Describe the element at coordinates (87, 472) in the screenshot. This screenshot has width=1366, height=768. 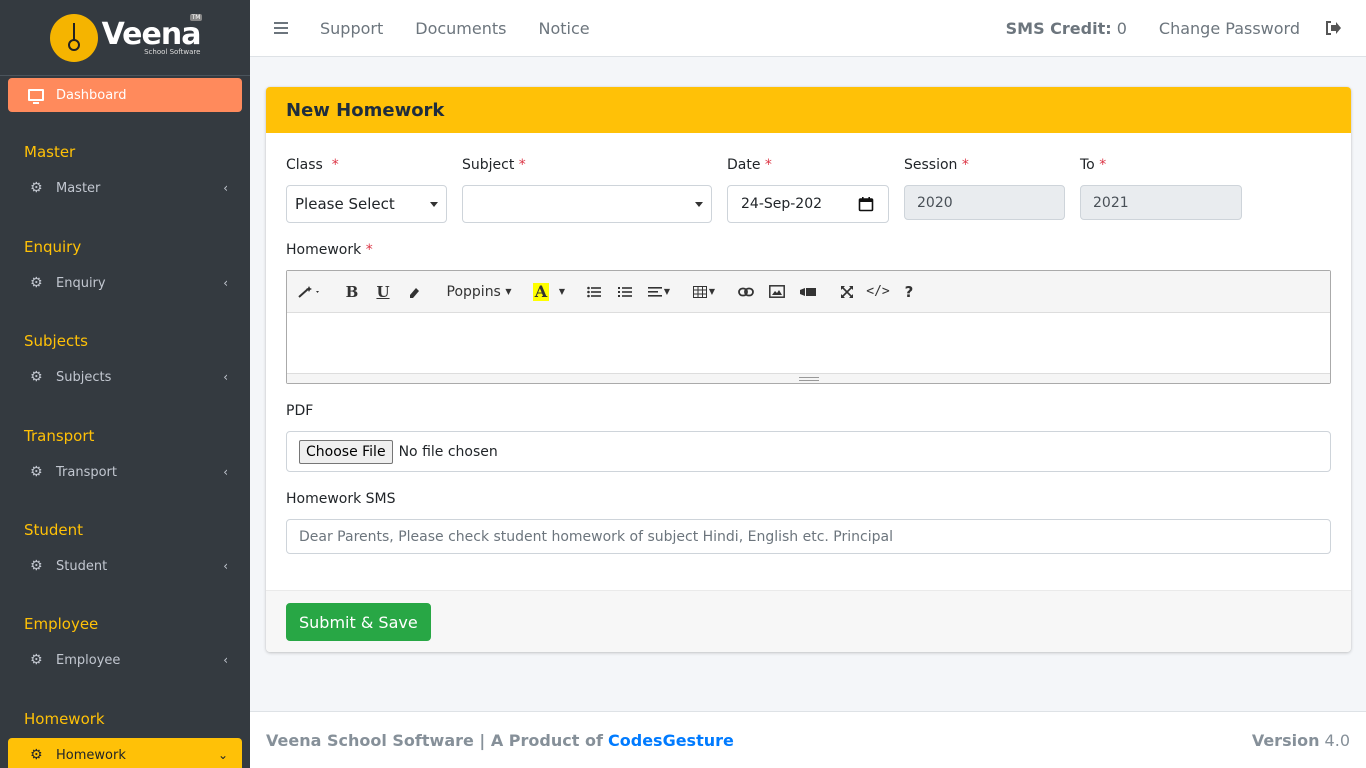
I see `sidebar-item-label: Transport` at that location.